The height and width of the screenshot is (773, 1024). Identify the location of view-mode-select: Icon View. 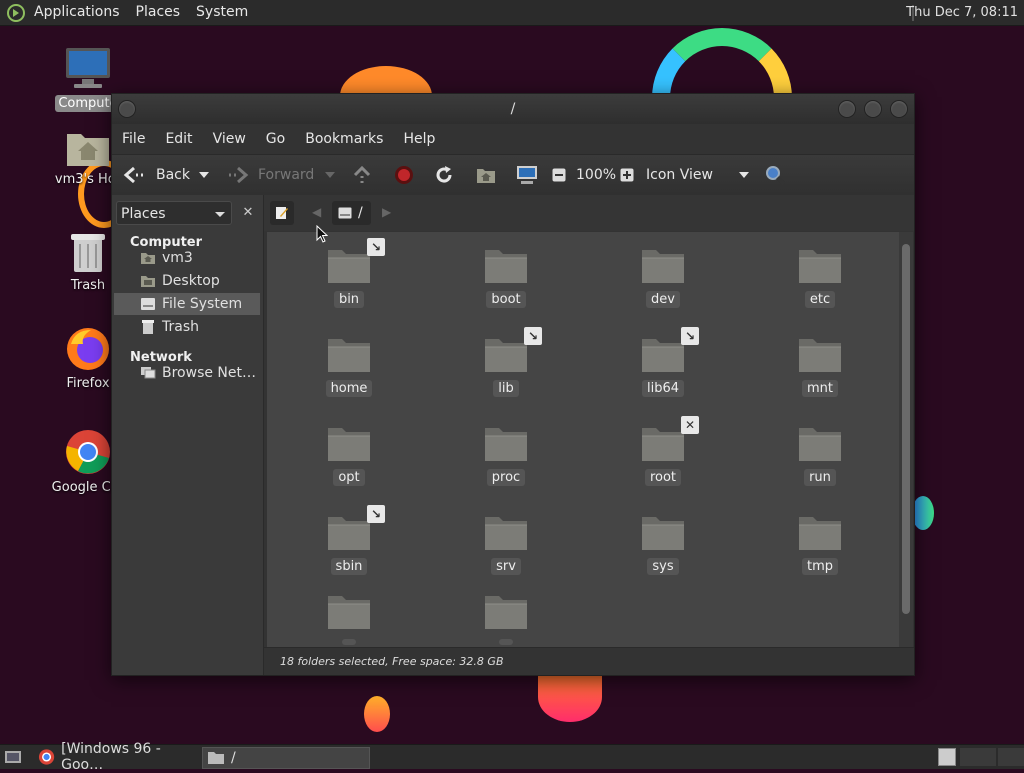
(698, 175).